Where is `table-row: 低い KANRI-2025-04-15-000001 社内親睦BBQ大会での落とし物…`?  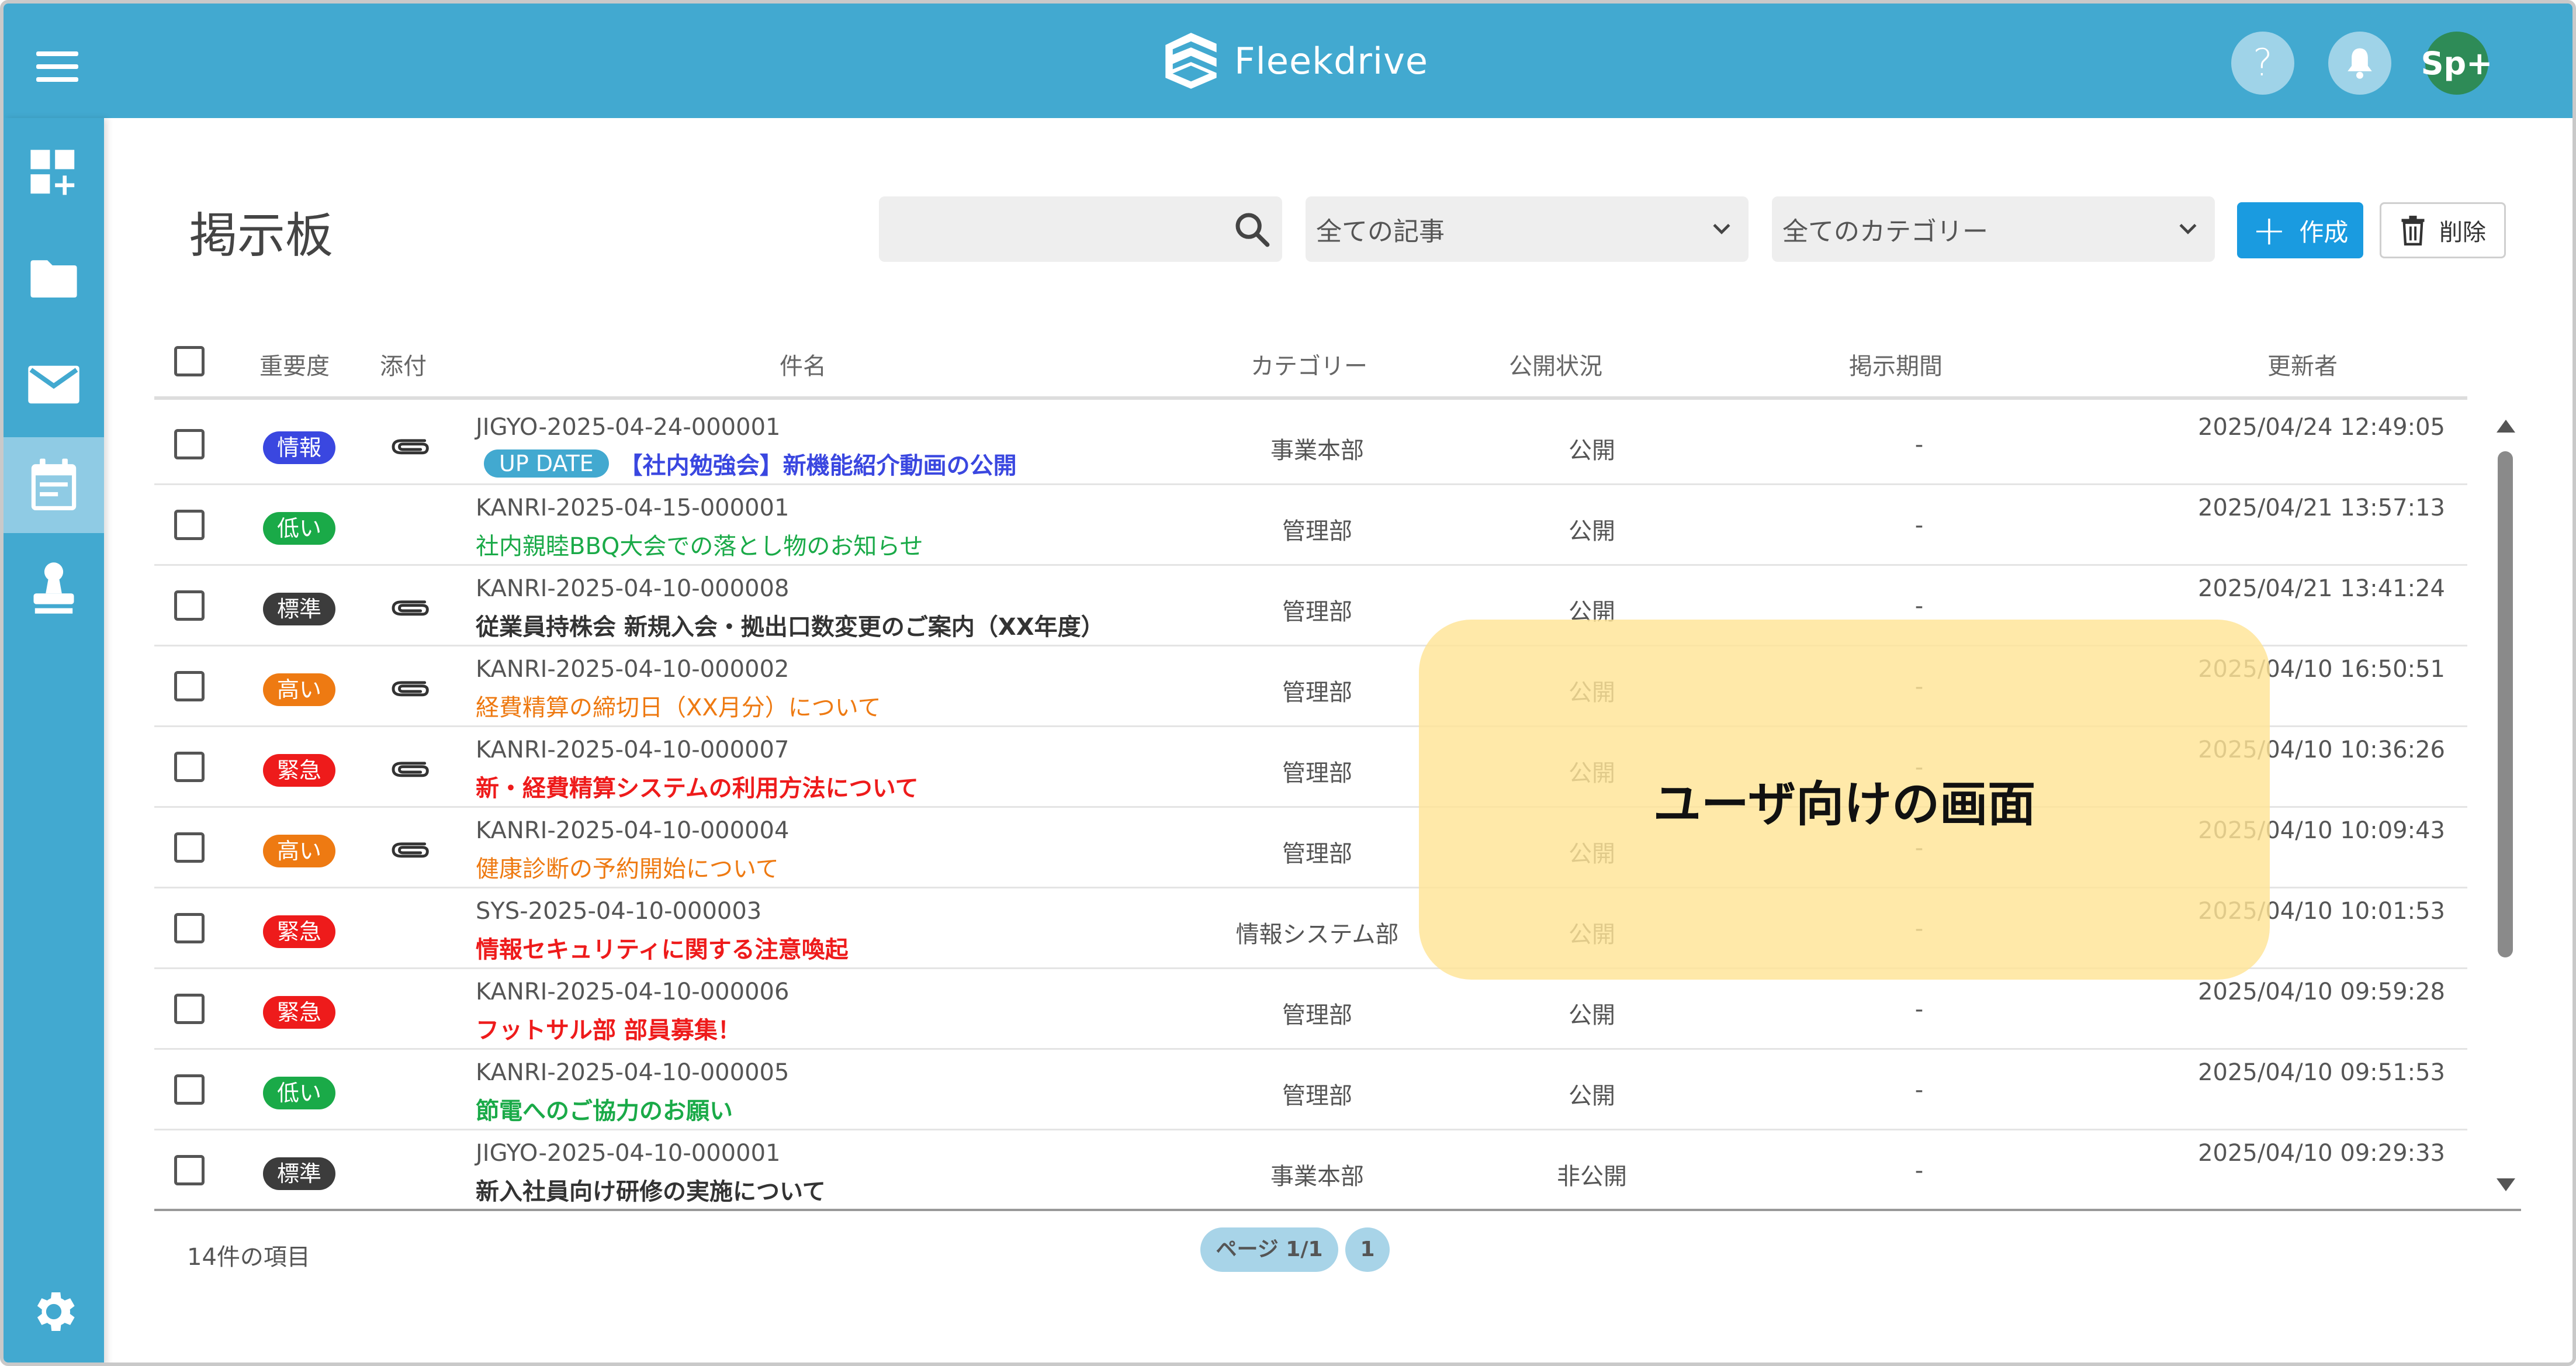 table-row: 低い KANRI-2025-04-15-000001 社内親睦BBQ大会での落とし物… is located at coordinates (1310, 525).